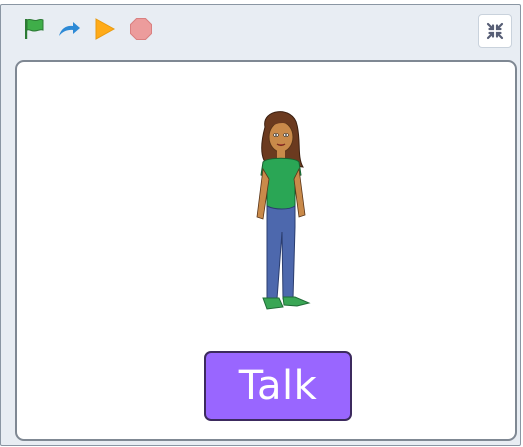  What do you see at coordinates (282, 212) in the screenshot?
I see `girl-character-sprite` at bounding box center [282, 212].